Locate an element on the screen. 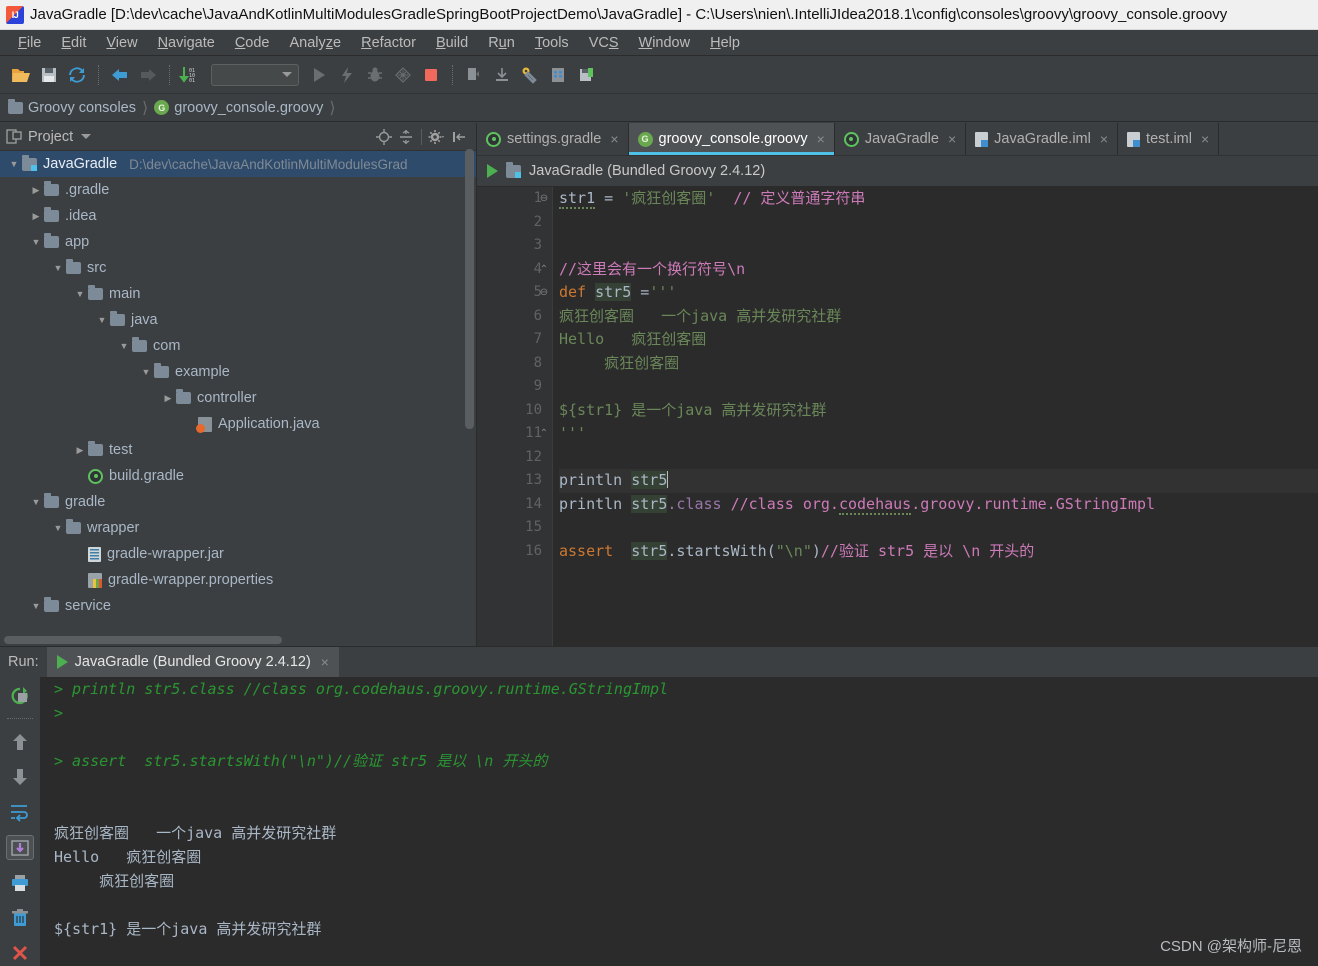 Image resolution: width=1318 pixels, height=966 pixels. editor-line: println str5 is located at coordinates (938, 481).